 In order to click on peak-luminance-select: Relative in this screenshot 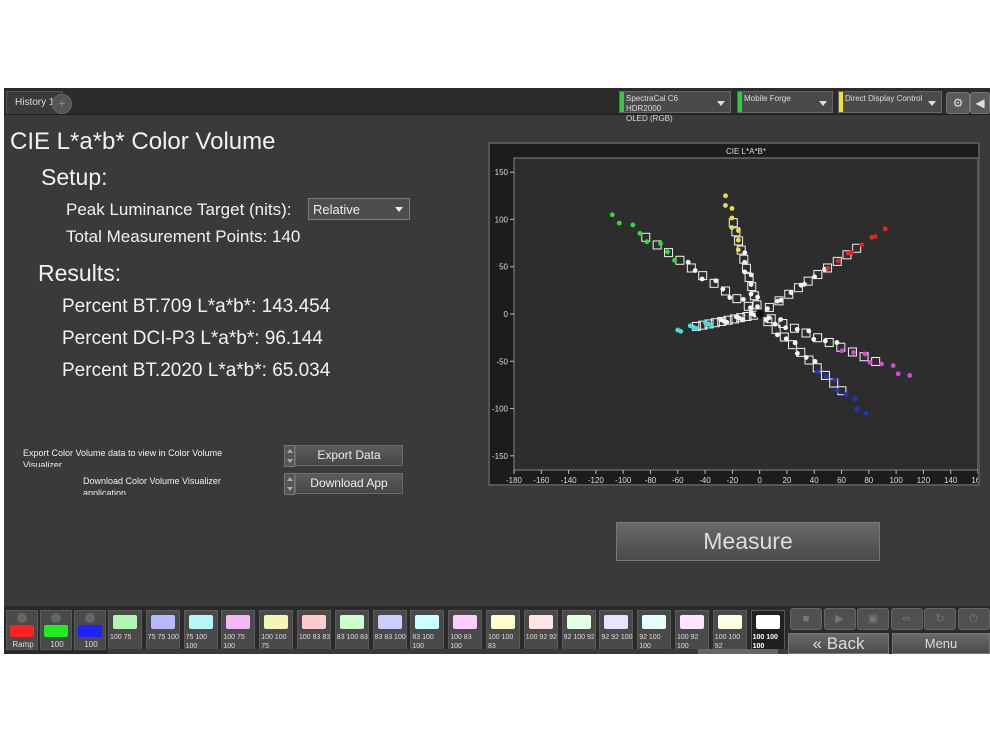, I will do `click(359, 209)`.